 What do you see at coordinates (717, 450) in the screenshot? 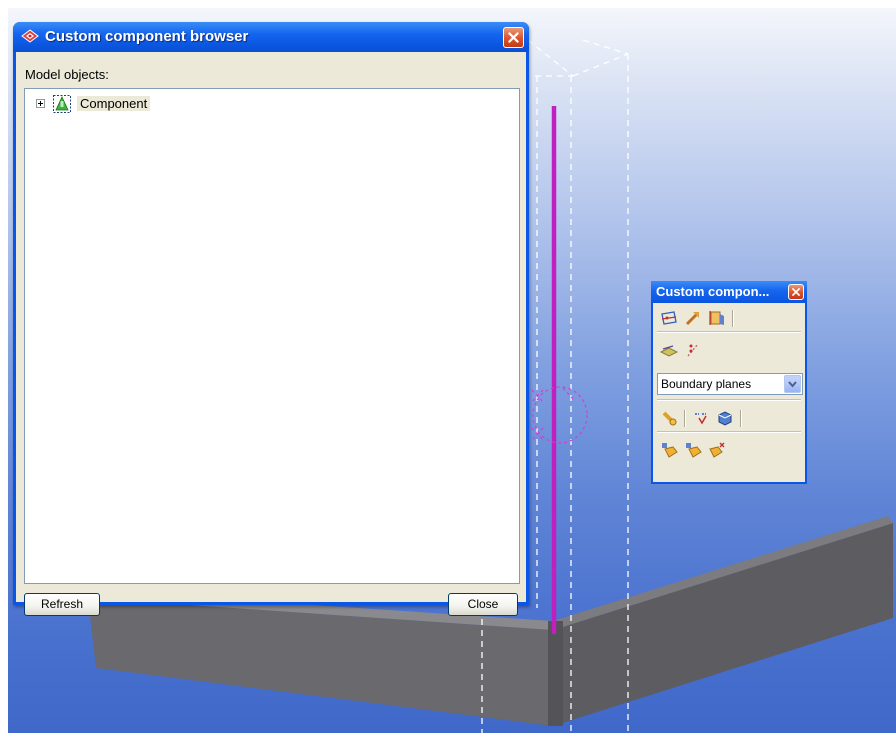
I see `delete-binding-icon` at bounding box center [717, 450].